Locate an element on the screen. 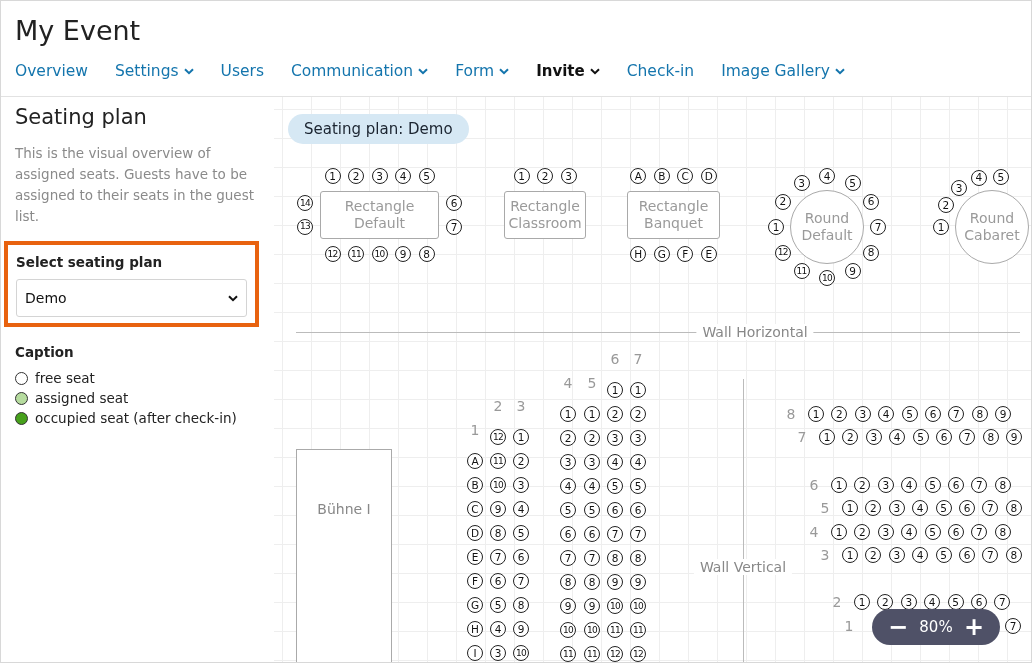 The height and width of the screenshot is (663, 1032). row-number: 7 is located at coordinates (638, 359).